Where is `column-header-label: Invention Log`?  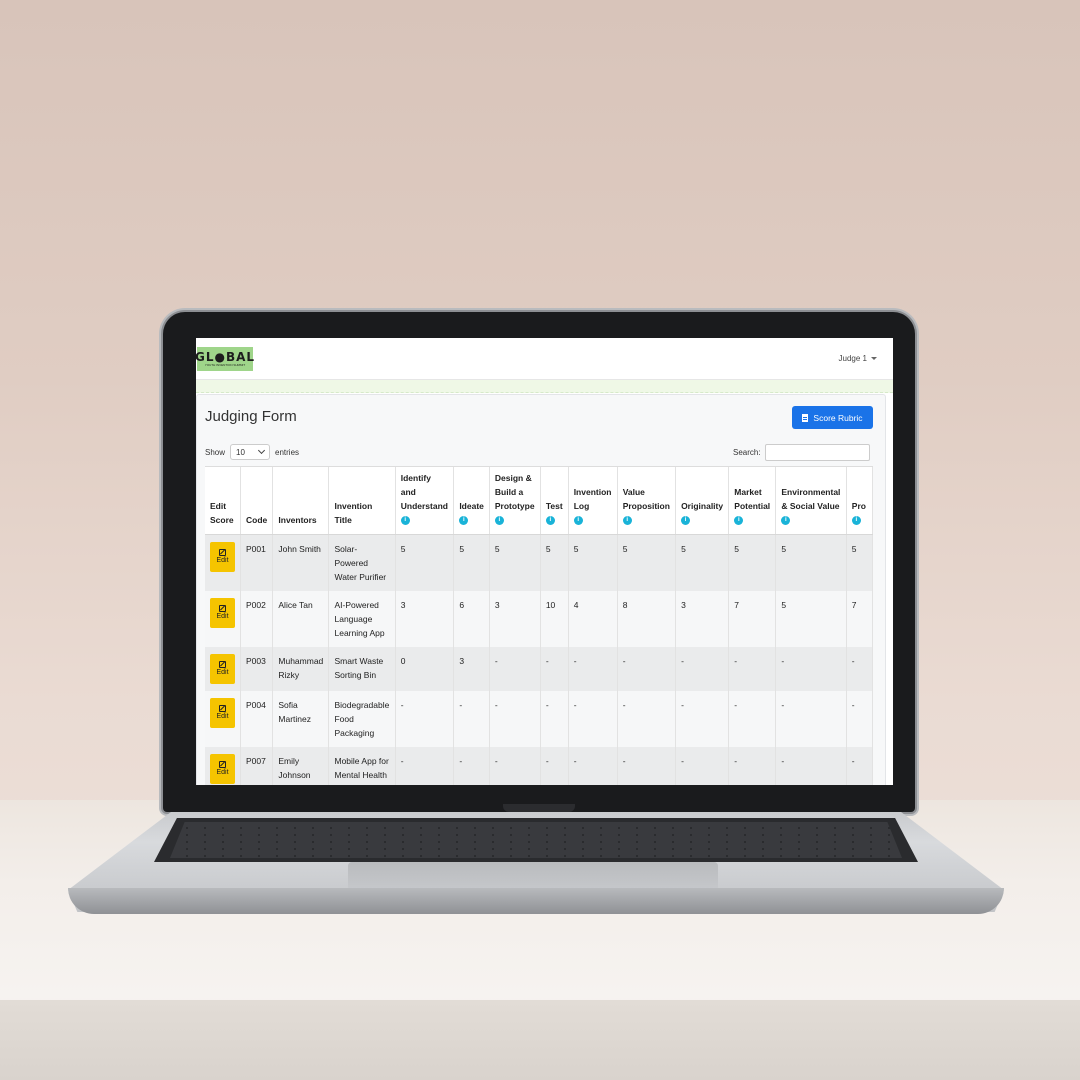 column-header-label: Invention Log is located at coordinates (592, 498).